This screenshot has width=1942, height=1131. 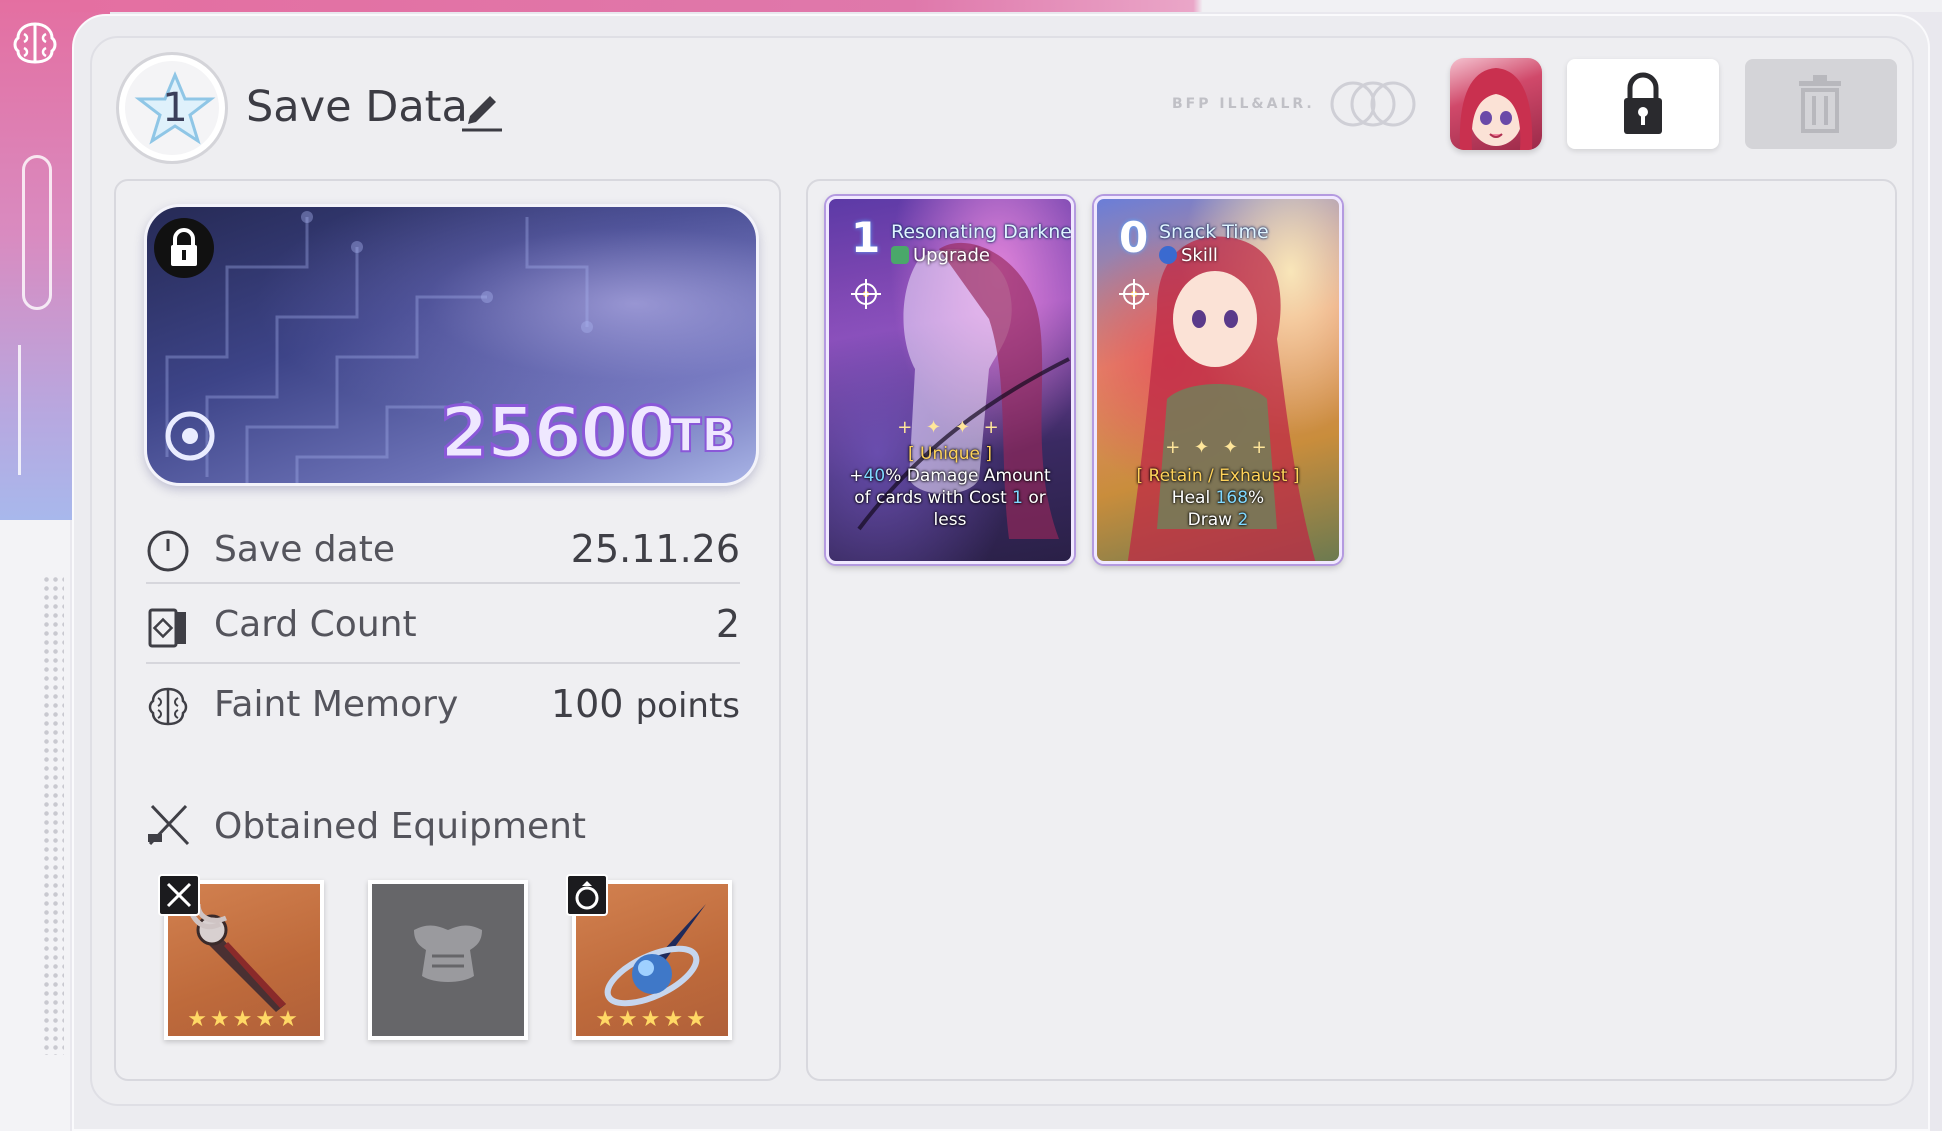 I want to click on card-tag: [ Retain / Exhaust ], so click(x=1218, y=476).